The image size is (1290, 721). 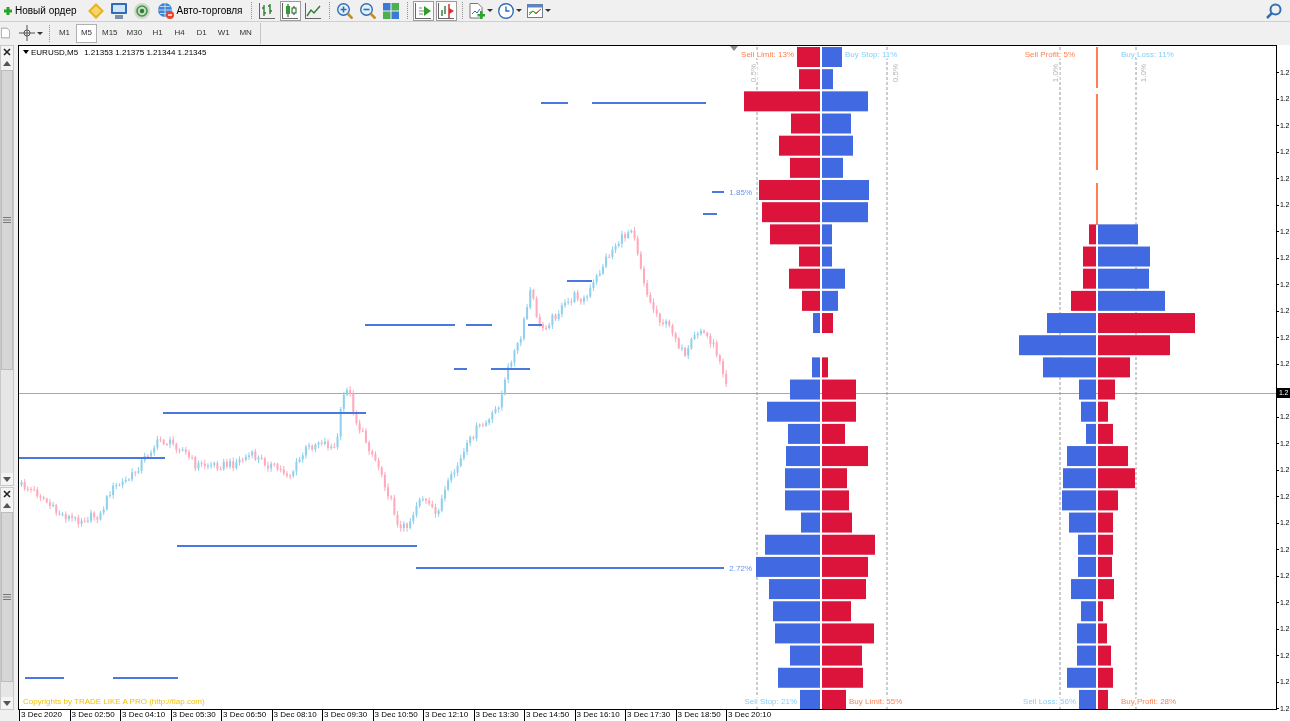 I want to click on zoom-out-icon, so click(x=368, y=10).